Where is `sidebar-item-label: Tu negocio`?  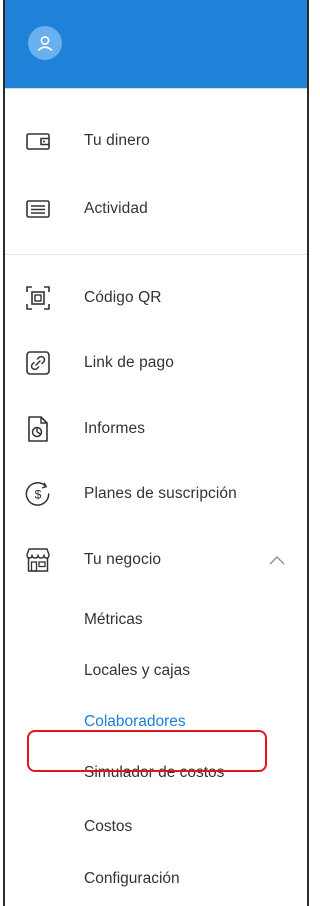 sidebar-item-label: Tu negocio is located at coordinates (123, 559).